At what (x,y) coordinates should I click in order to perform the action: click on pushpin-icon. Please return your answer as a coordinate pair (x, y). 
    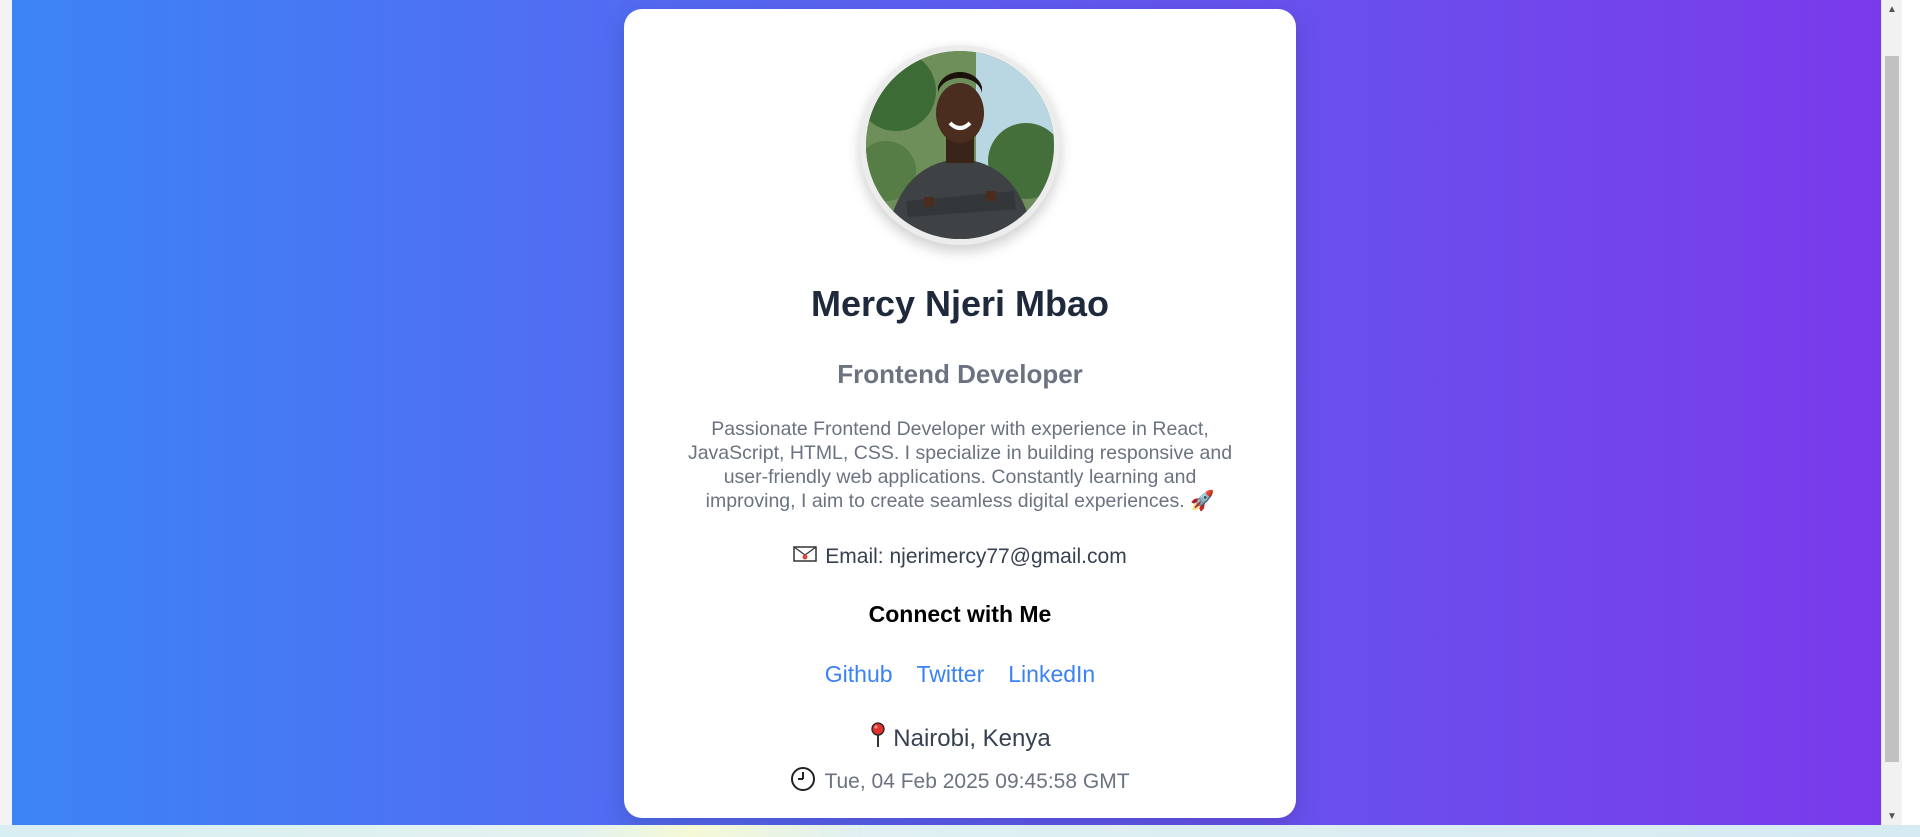
    Looking at the image, I should click on (878, 738).